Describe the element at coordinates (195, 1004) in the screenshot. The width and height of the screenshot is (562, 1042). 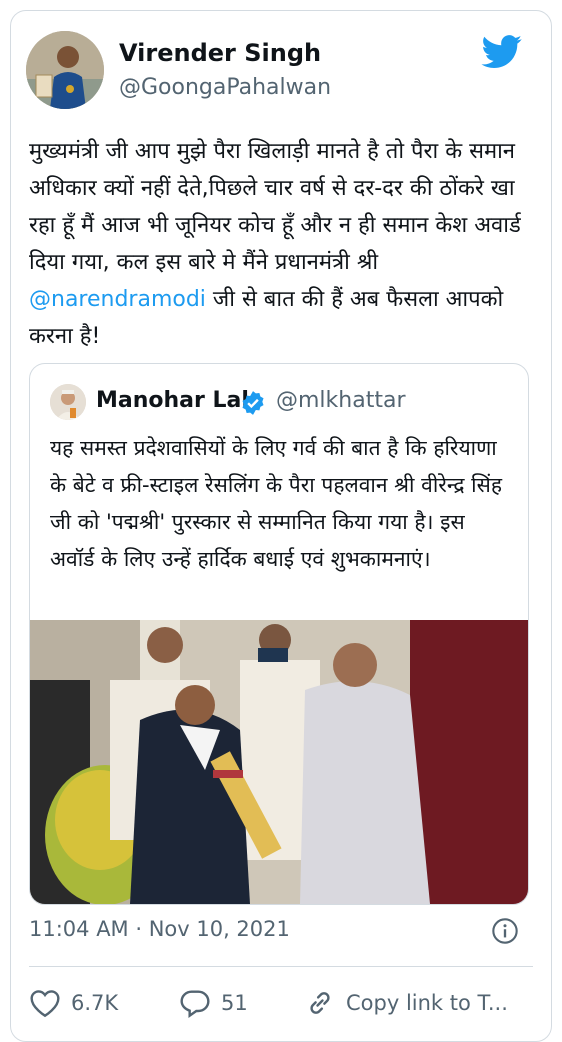
I see `reply-icon` at that location.